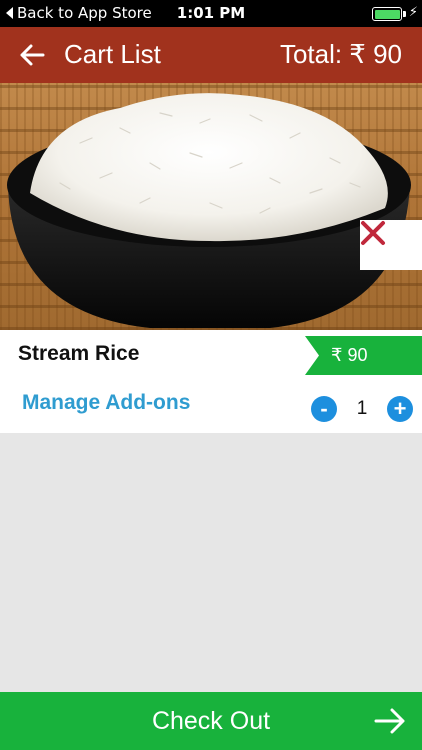 The image size is (422, 750). What do you see at coordinates (391, 245) in the screenshot?
I see `remove-item-button` at bounding box center [391, 245].